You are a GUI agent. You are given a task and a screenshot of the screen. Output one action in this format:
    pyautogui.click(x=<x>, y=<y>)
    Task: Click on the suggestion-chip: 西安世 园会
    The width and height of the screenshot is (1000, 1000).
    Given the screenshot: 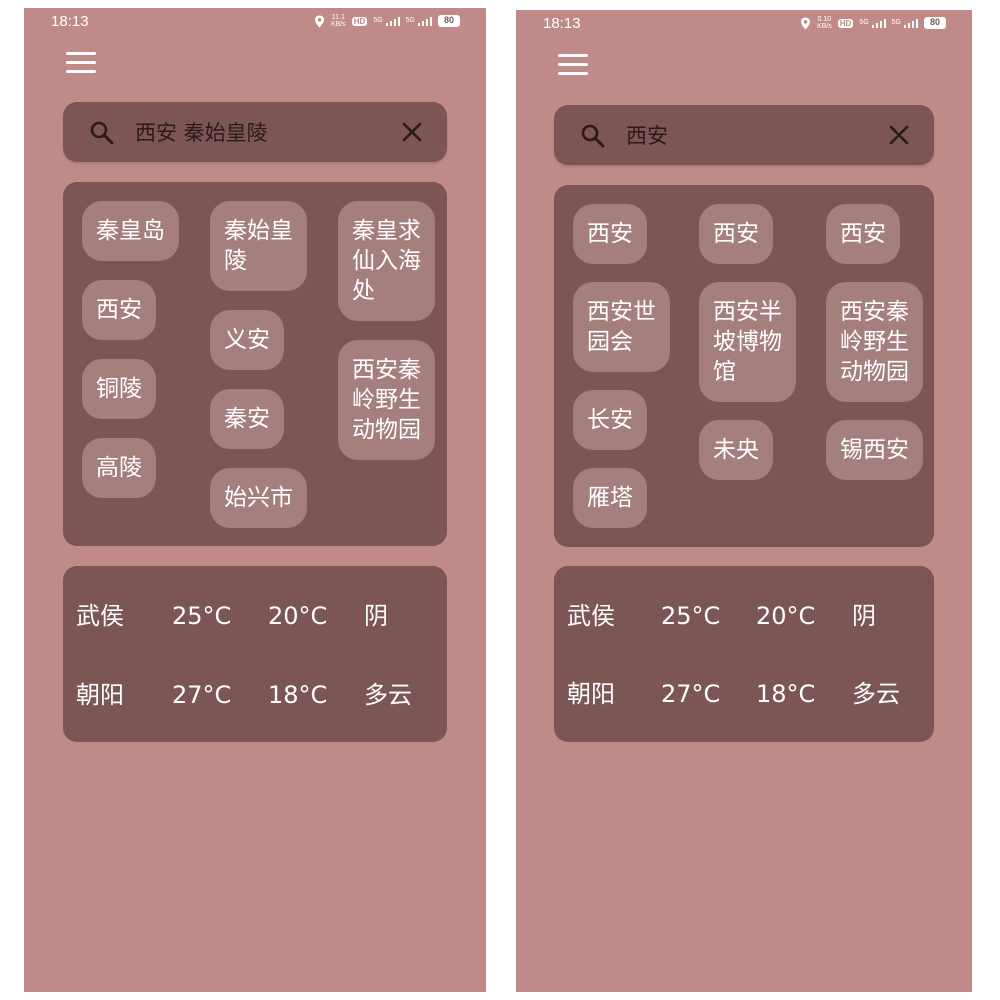 What is the action you would take?
    pyautogui.click(x=621, y=327)
    